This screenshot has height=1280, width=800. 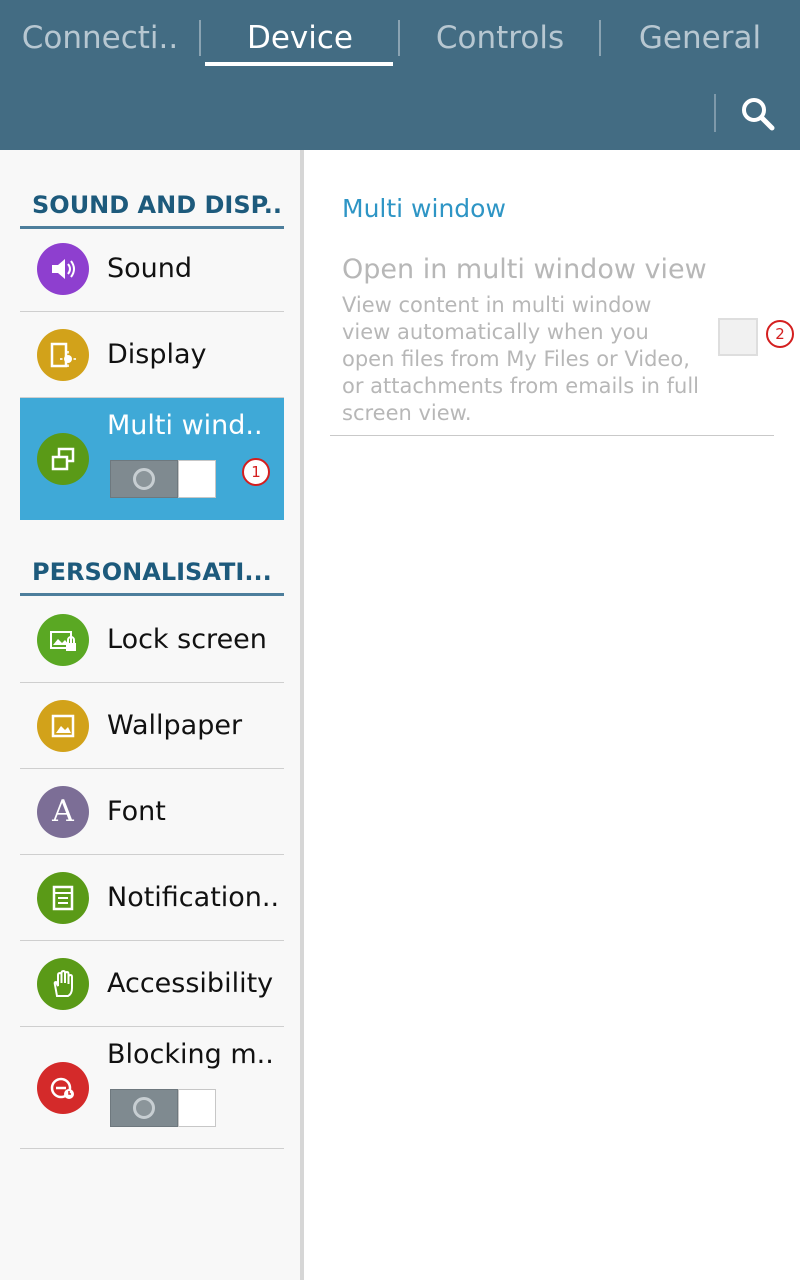 What do you see at coordinates (175, 725) in the screenshot?
I see `sidebar-item-label: Wallpaper` at bounding box center [175, 725].